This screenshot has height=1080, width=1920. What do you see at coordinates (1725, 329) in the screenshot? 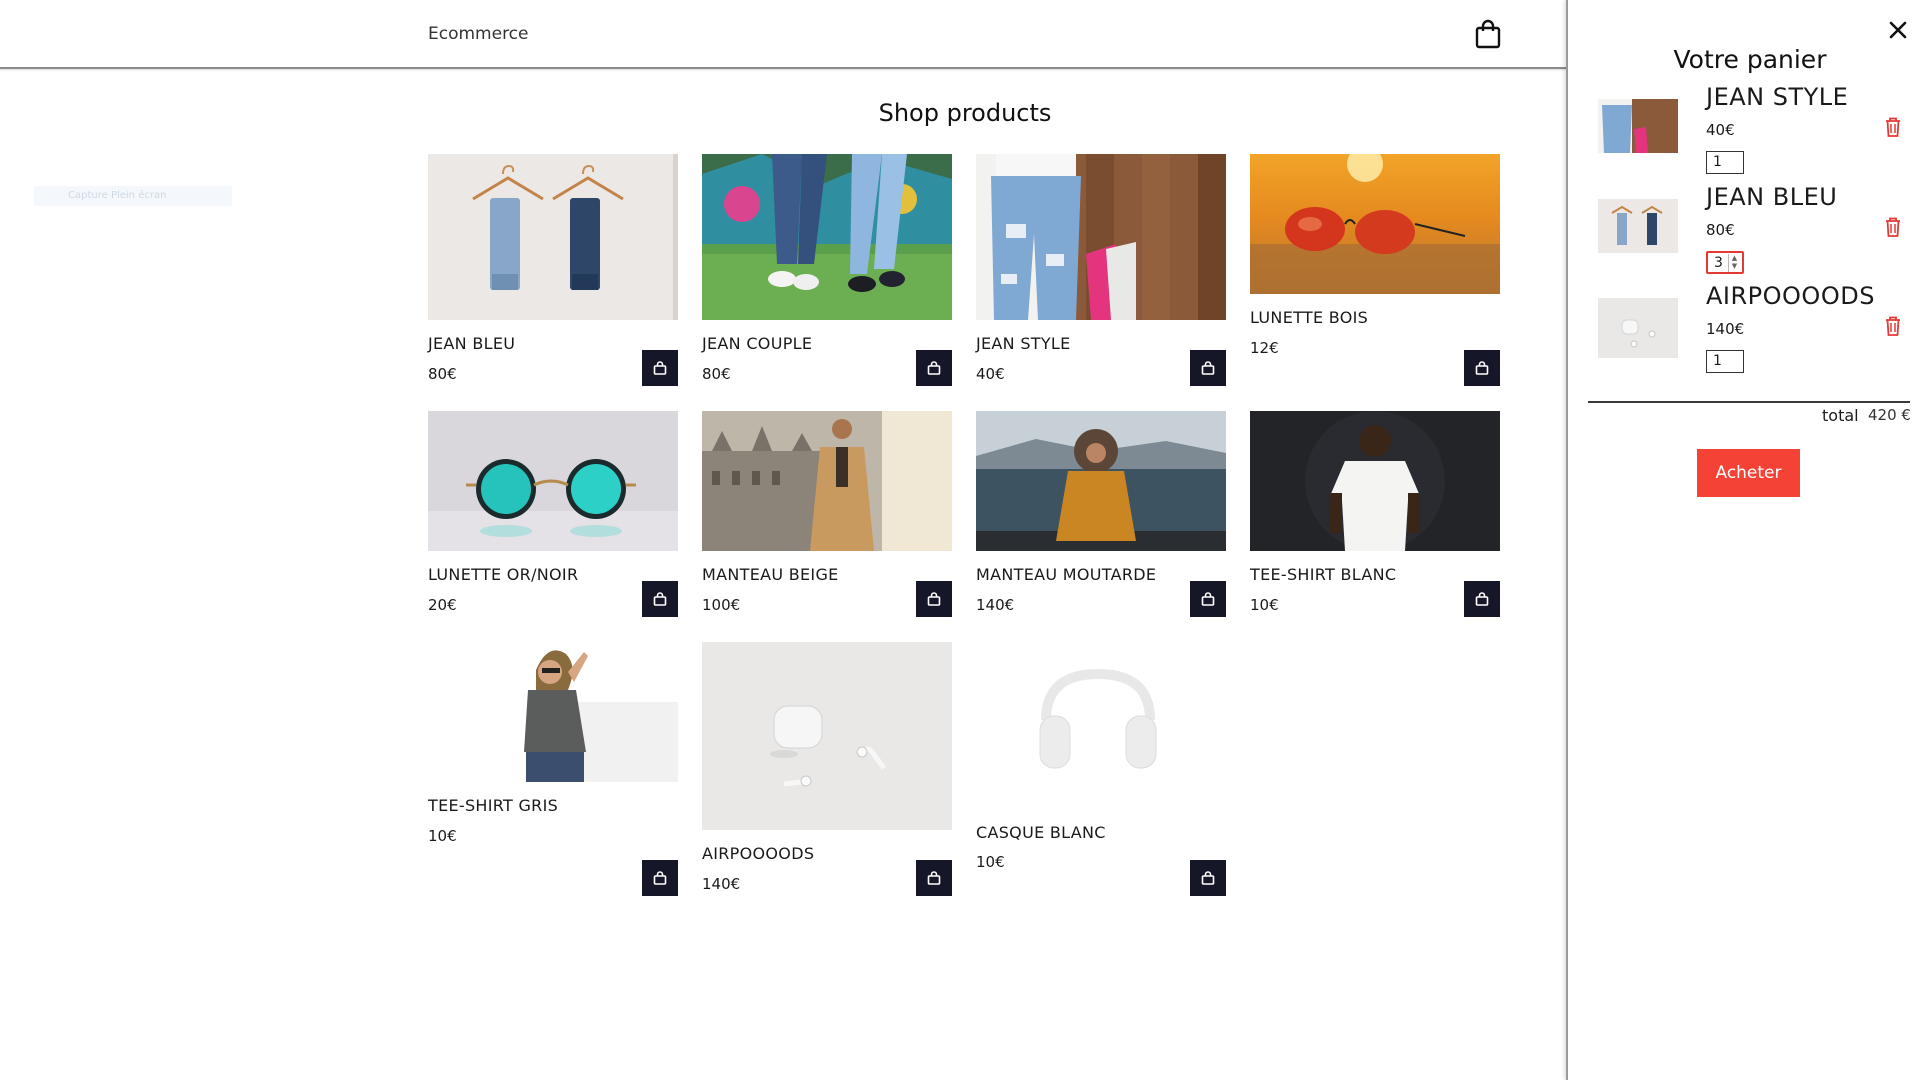
I see `cart-item-price: 140€` at bounding box center [1725, 329].